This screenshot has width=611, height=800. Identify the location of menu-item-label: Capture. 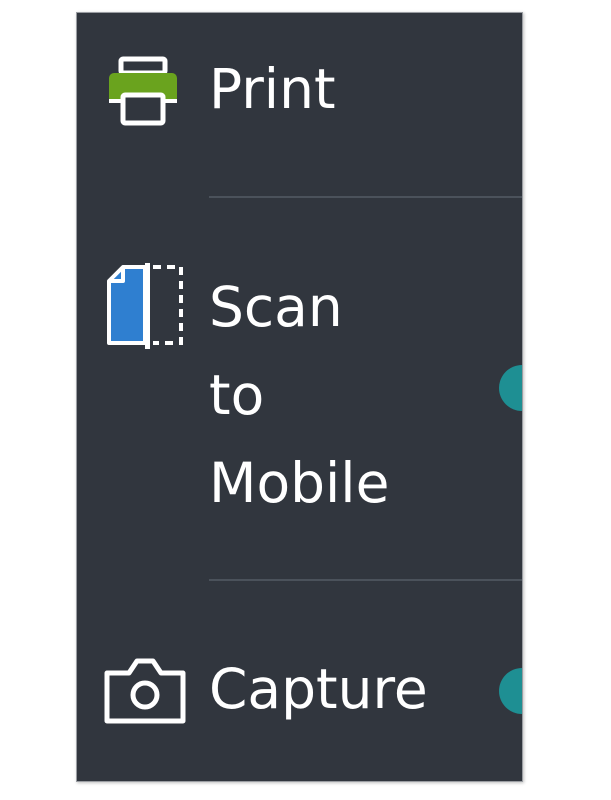
(318, 689).